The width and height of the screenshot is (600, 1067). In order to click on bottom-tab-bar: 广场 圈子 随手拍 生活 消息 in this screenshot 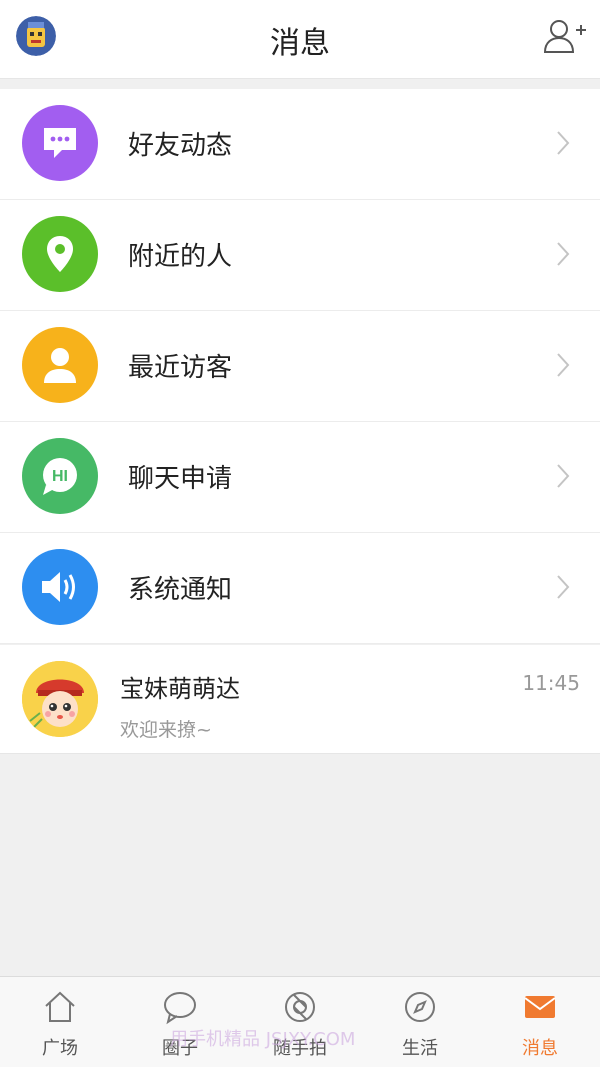, I will do `click(300, 1021)`.